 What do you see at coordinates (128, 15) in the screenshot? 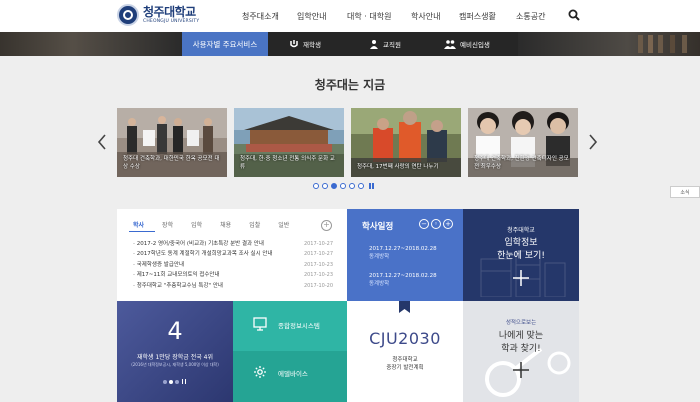
I see `university-seal-icon` at bounding box center [128, 15].